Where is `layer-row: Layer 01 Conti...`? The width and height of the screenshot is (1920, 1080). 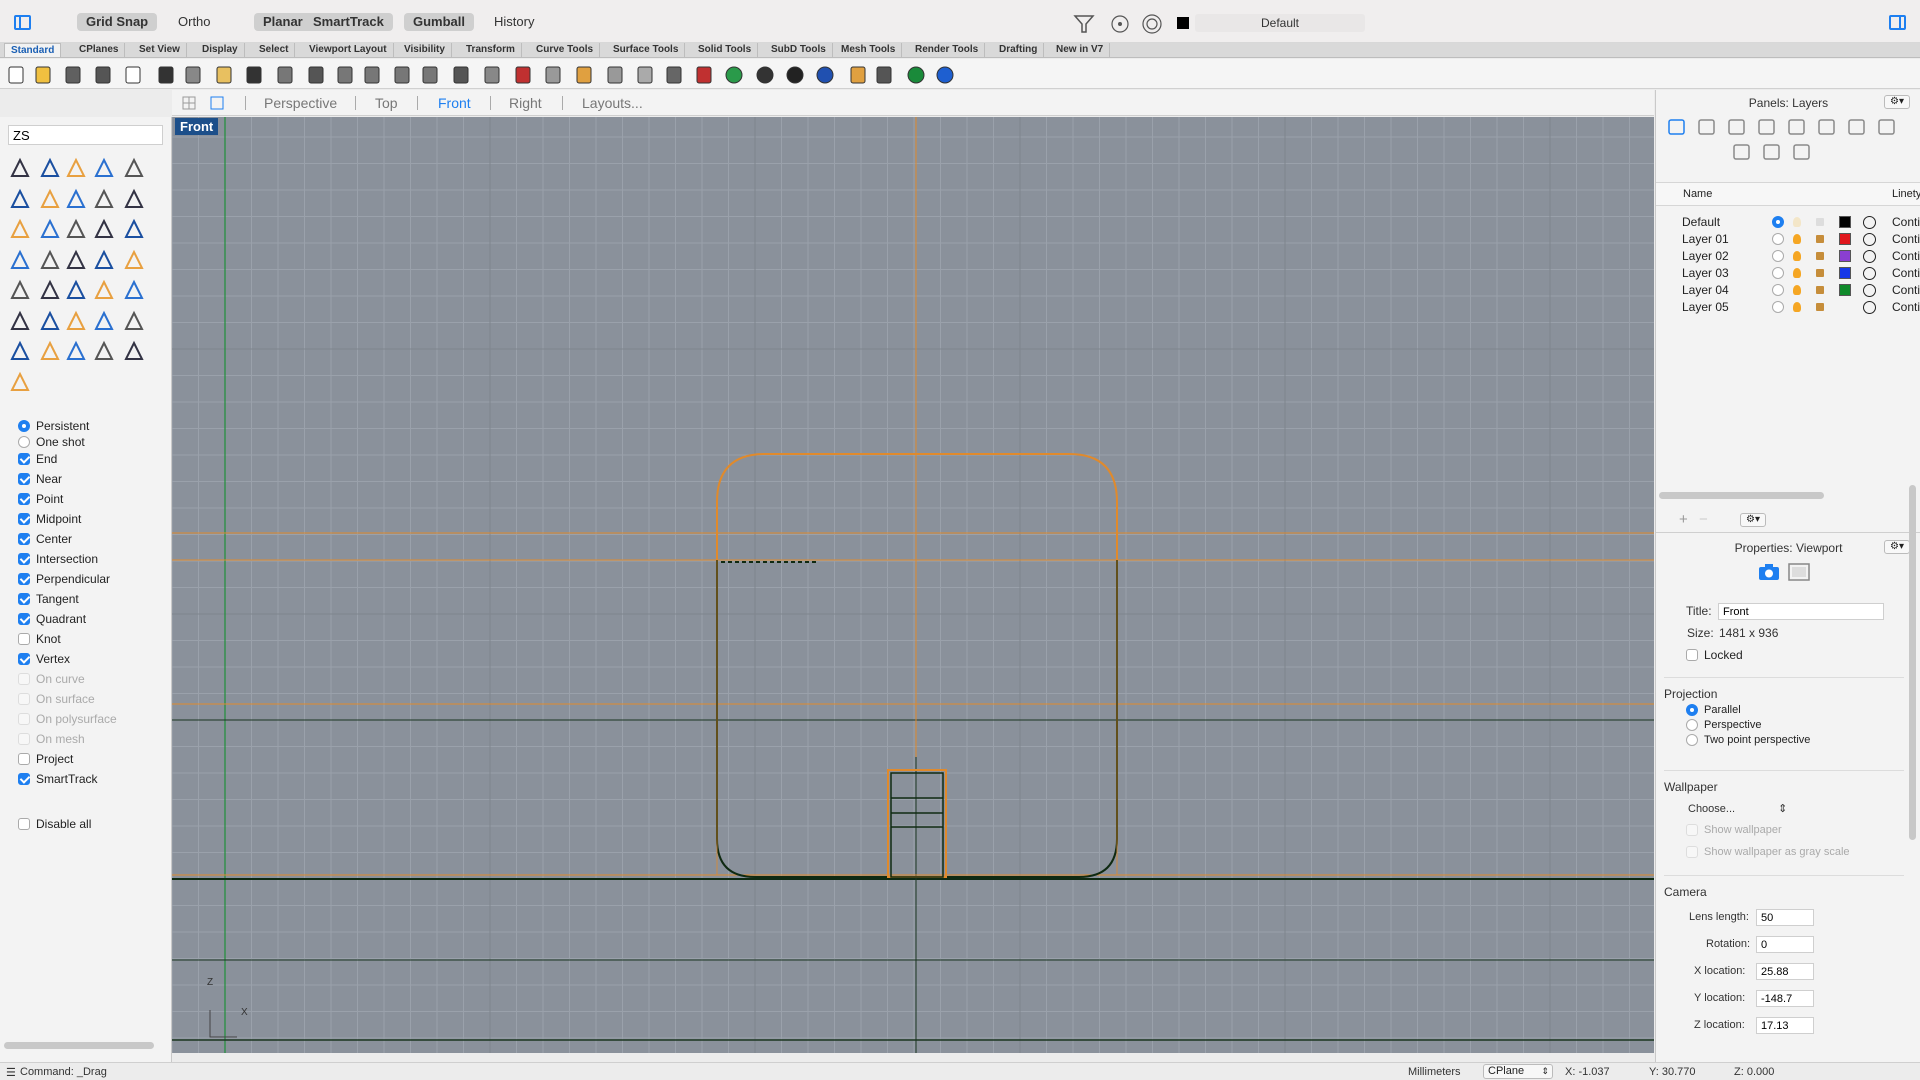
layer-row: Layer 01 Conti... is located at coordinates (1788, 239).